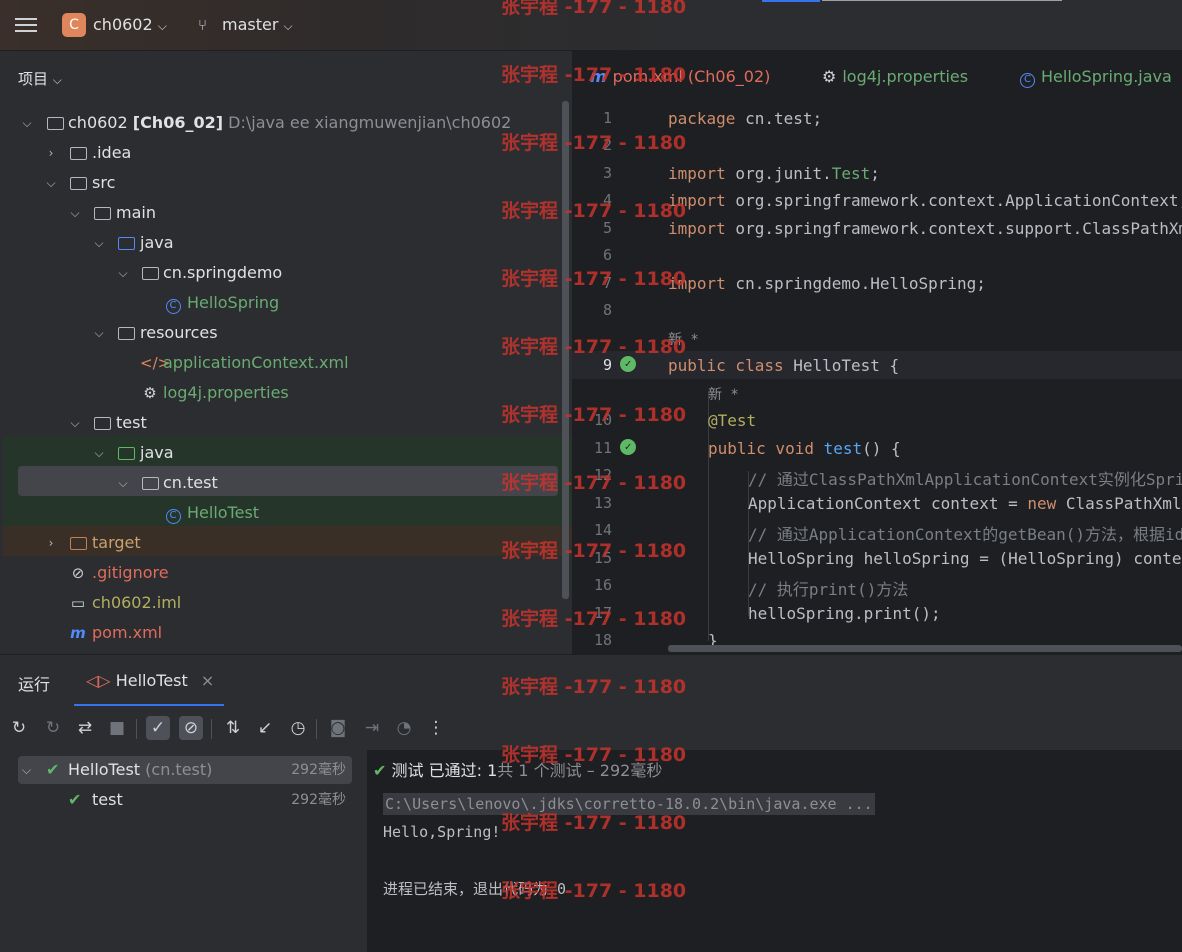 This screenshot has height=952, width=1182. What do you see at coordinates (925, 648) in the screenshot?
I see `editor-horizontal-scrollbar` at bounding box center [925, 648].